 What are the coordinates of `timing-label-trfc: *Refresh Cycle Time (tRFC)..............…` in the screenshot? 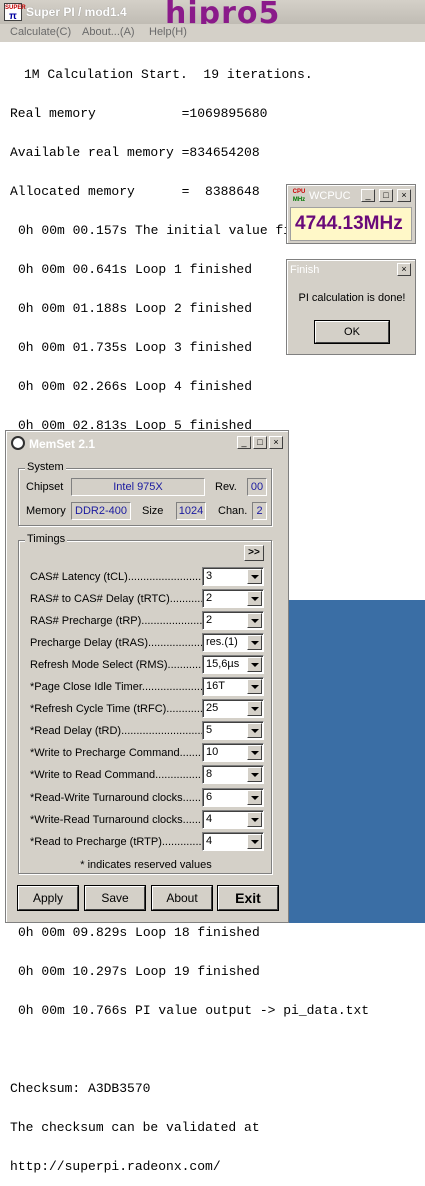 It's located at (116, 709).